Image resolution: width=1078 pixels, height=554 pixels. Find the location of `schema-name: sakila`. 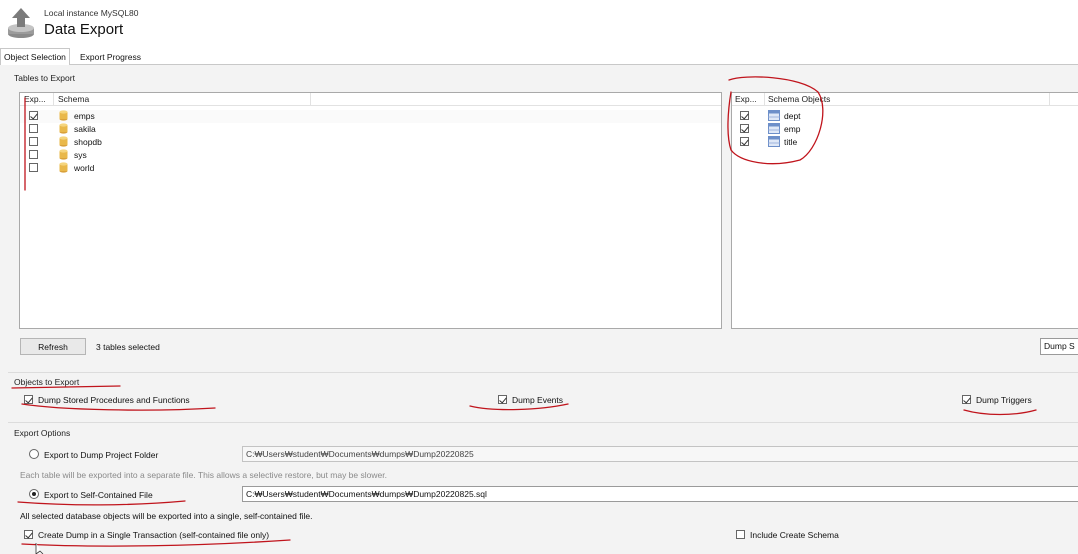

schema-name: sakila is located at coordinates (85, 129).